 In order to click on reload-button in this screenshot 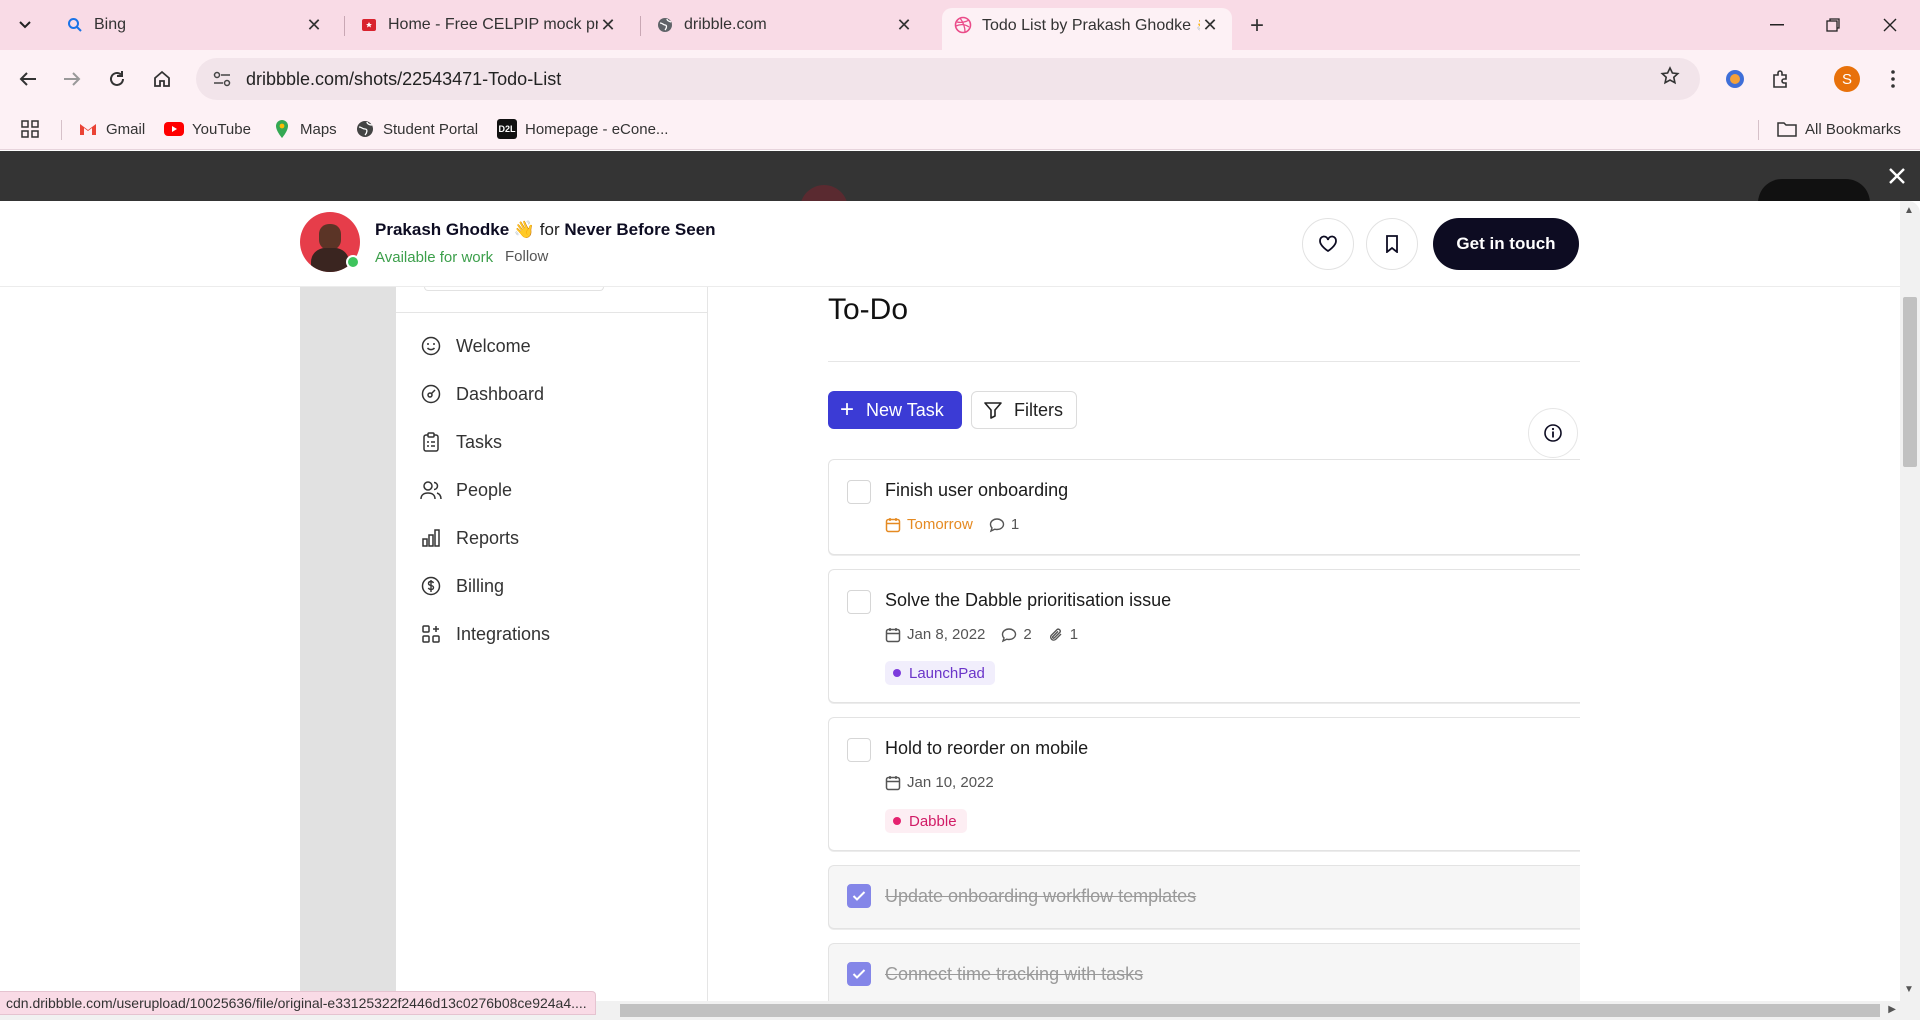, I will do `click(117, 79)`.